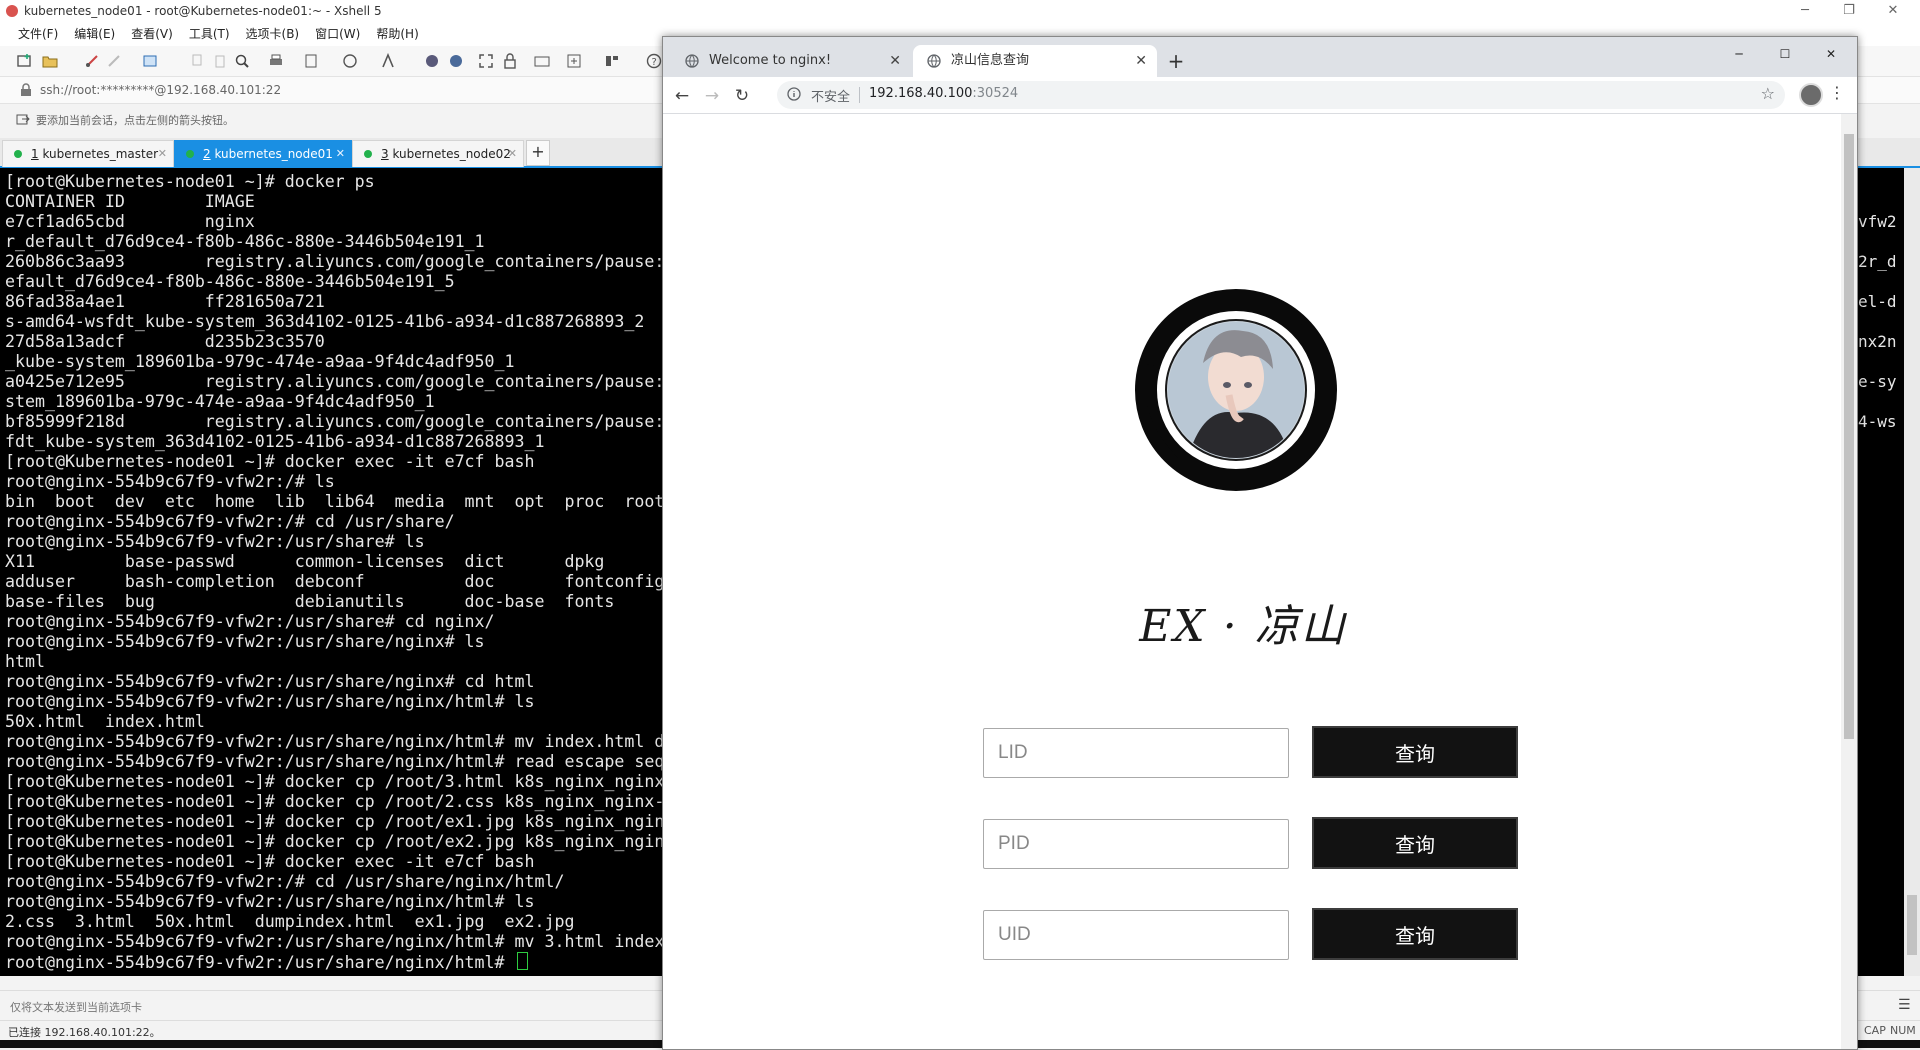 Image resolution: width=1920 pixels, height=1050 pixels. Describe the element at coordinates (38, 34) in the screenshot. I see `menu-file: 文件(F)` at that location.